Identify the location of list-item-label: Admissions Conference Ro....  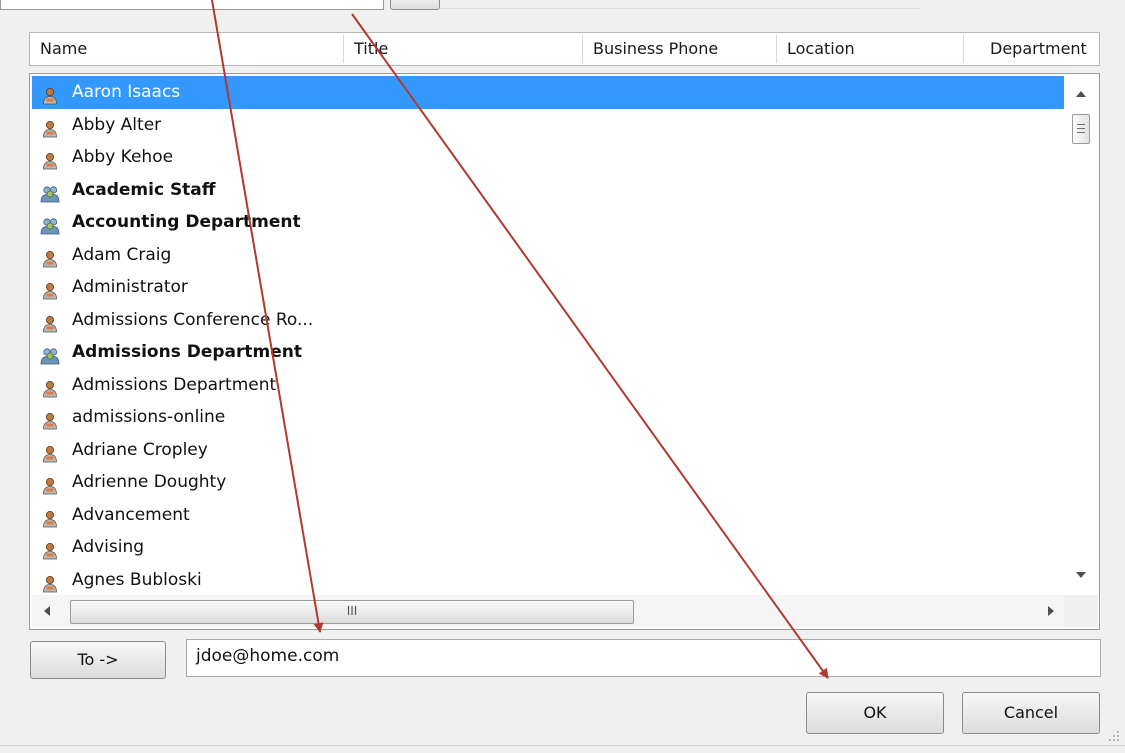
(193, 319).